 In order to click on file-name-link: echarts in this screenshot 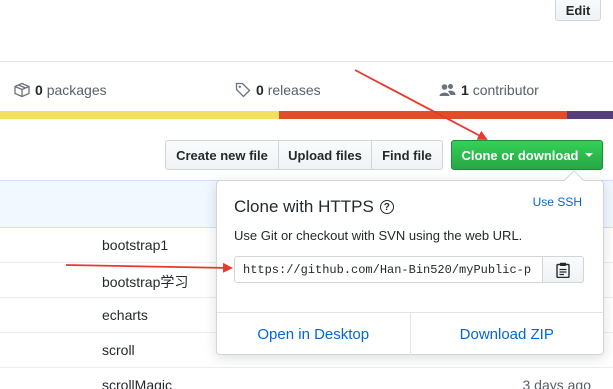, I will do `click(125, 315)`.